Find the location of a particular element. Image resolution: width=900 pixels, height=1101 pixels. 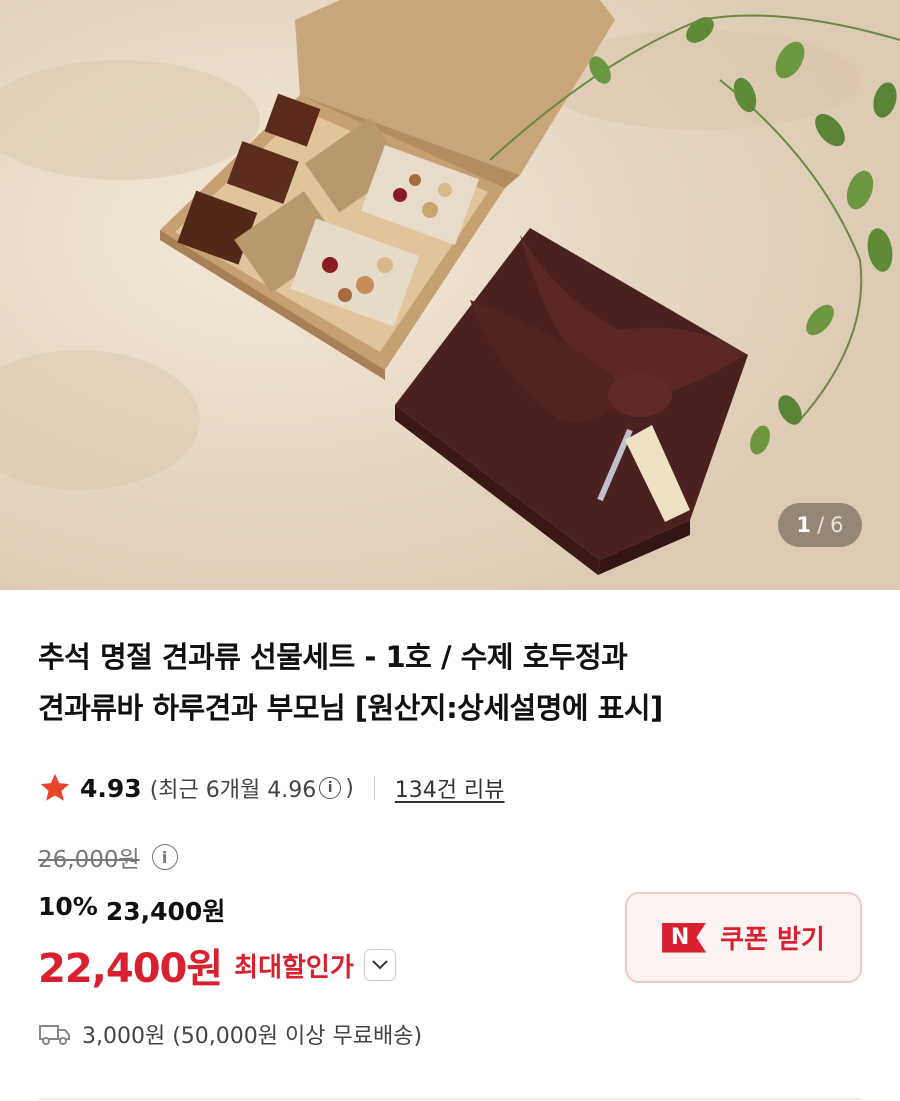

rating-row: 4.93 (최근 6개월 4.96 i ) 134건 리뷰 is located at coordinates (271, 788).